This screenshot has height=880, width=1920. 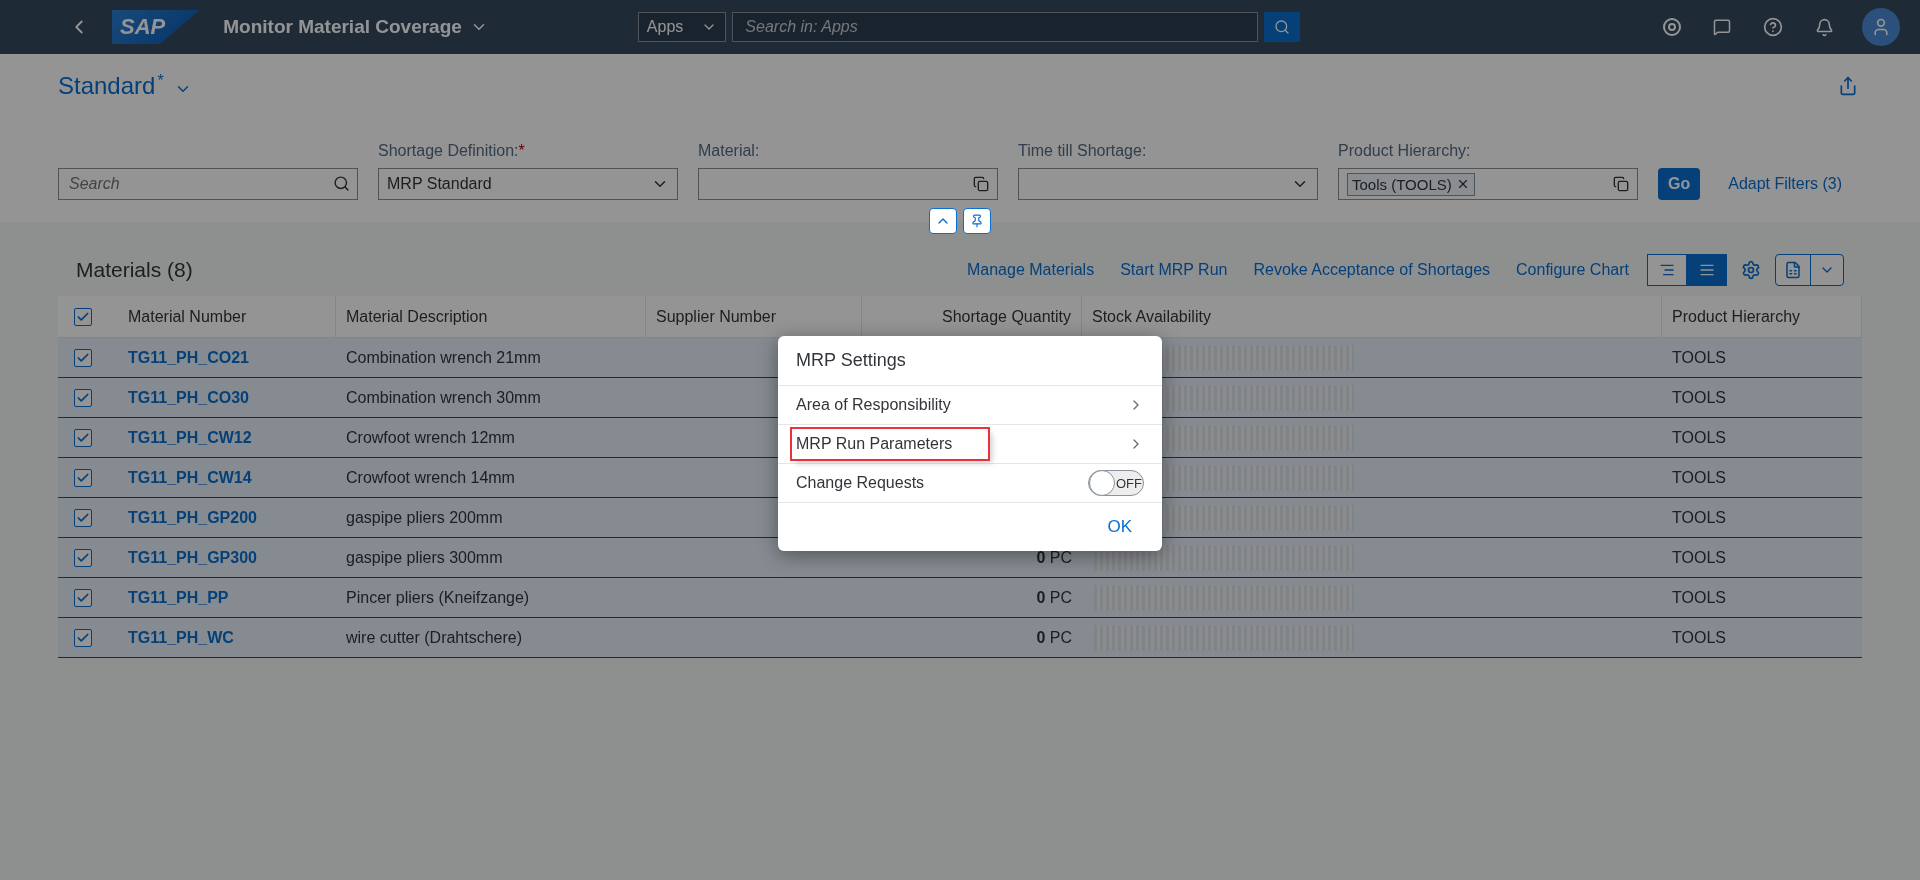 What do you see at coordinates (430, 437) in the screenshot?
I see `table-cell-text: Crowfoot wrench 12mm` at bounding box center [430, 437].